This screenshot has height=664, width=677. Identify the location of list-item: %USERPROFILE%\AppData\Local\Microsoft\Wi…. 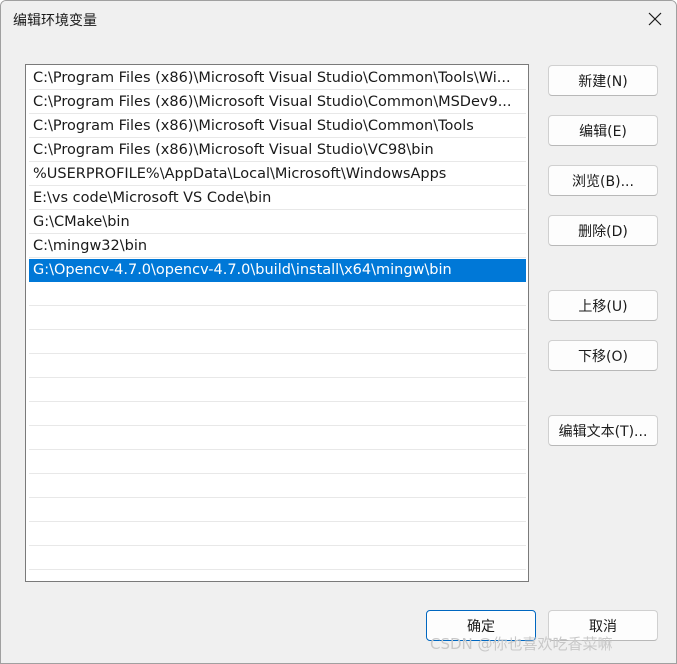
(277, 174).